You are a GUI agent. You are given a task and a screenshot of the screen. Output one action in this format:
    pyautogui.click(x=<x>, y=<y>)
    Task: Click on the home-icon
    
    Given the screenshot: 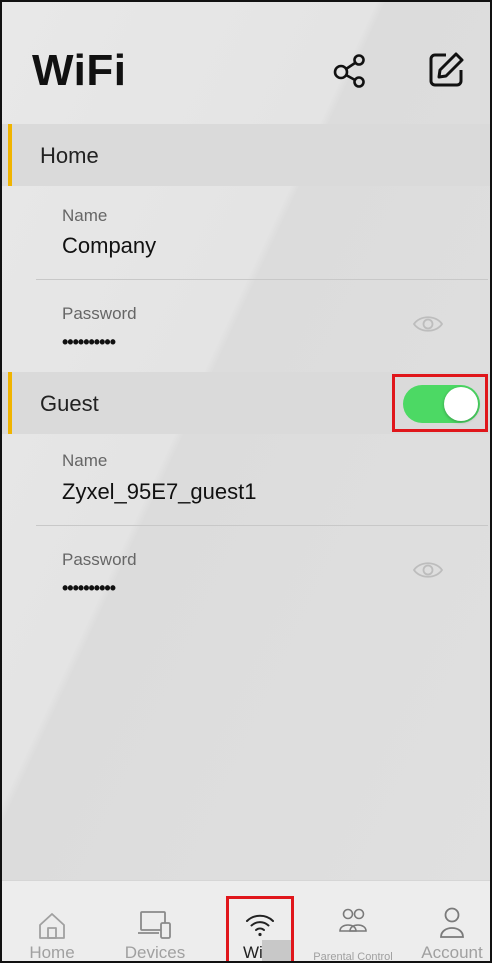 What is the action you would take?
    pyautogui.click(x=52, y=926)
    